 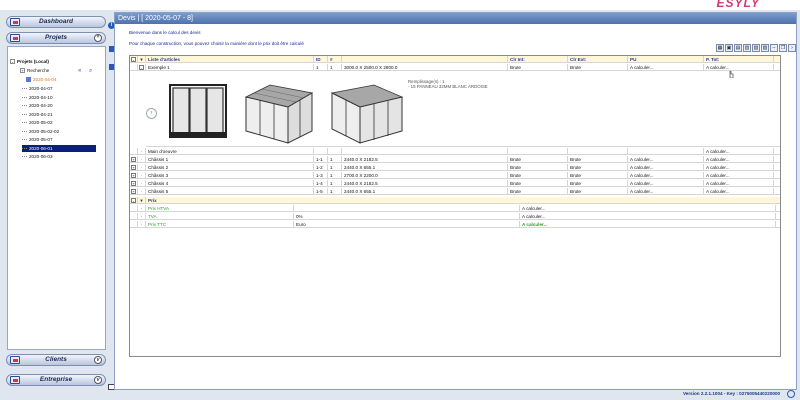 What do you see at coordinates (455, 18) in the screenshot?
I see `window-title: Devis | [ 2020-05-07 - 8]` at bounding box center [455, 18].